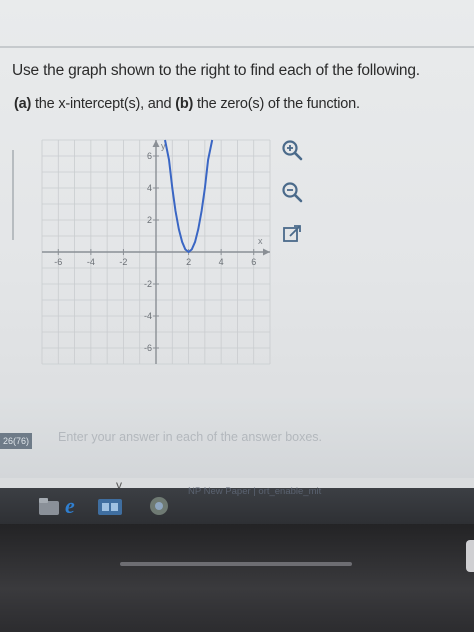 The width and height of the screenshot is (474, 632). I want to click on part-a-text: the x-intercept(s), and, so click(103, 104).